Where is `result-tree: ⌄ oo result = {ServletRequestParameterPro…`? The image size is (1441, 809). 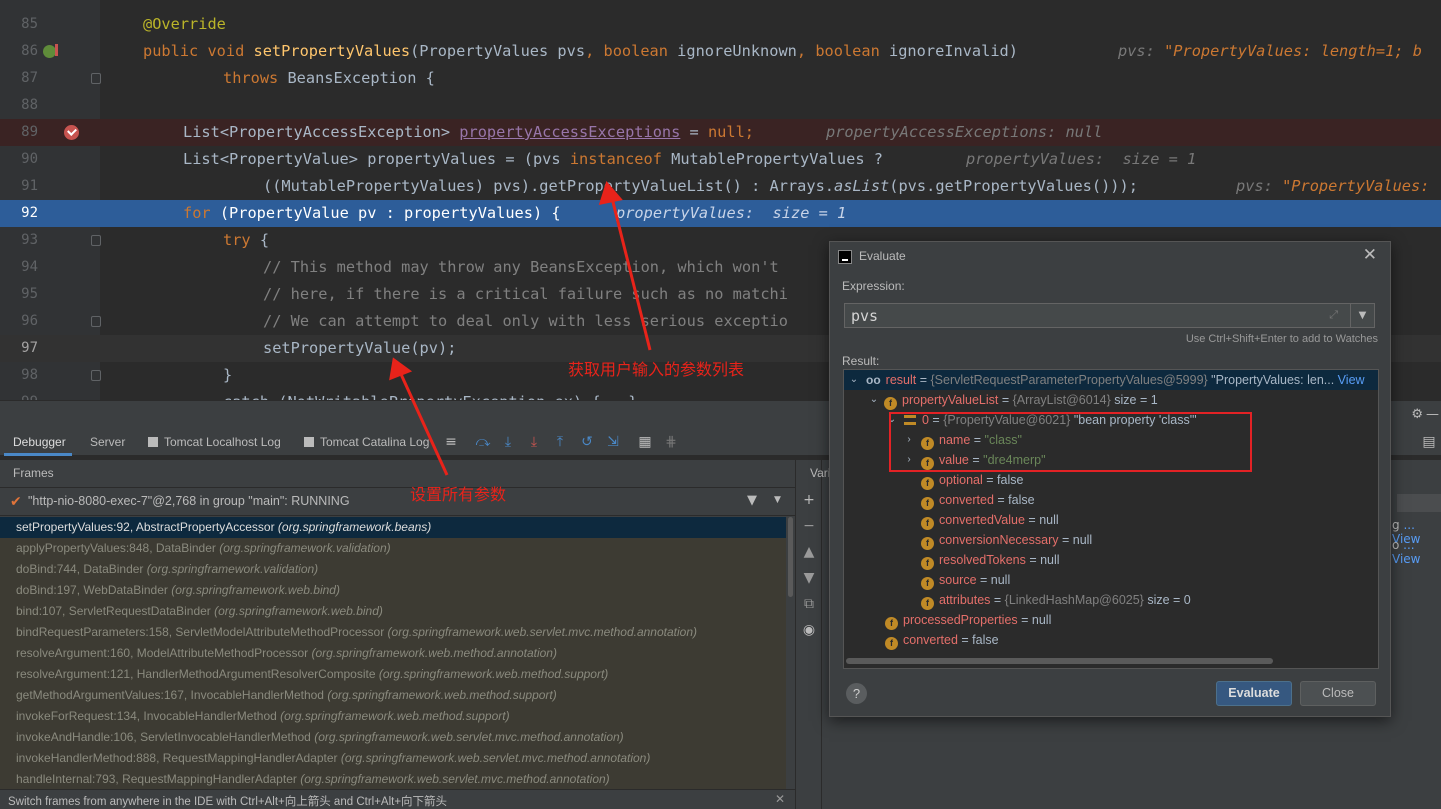
result-tree: ⌄ oo result = {ServletRequestParameterPro… is located at coordinates (1111, 519).